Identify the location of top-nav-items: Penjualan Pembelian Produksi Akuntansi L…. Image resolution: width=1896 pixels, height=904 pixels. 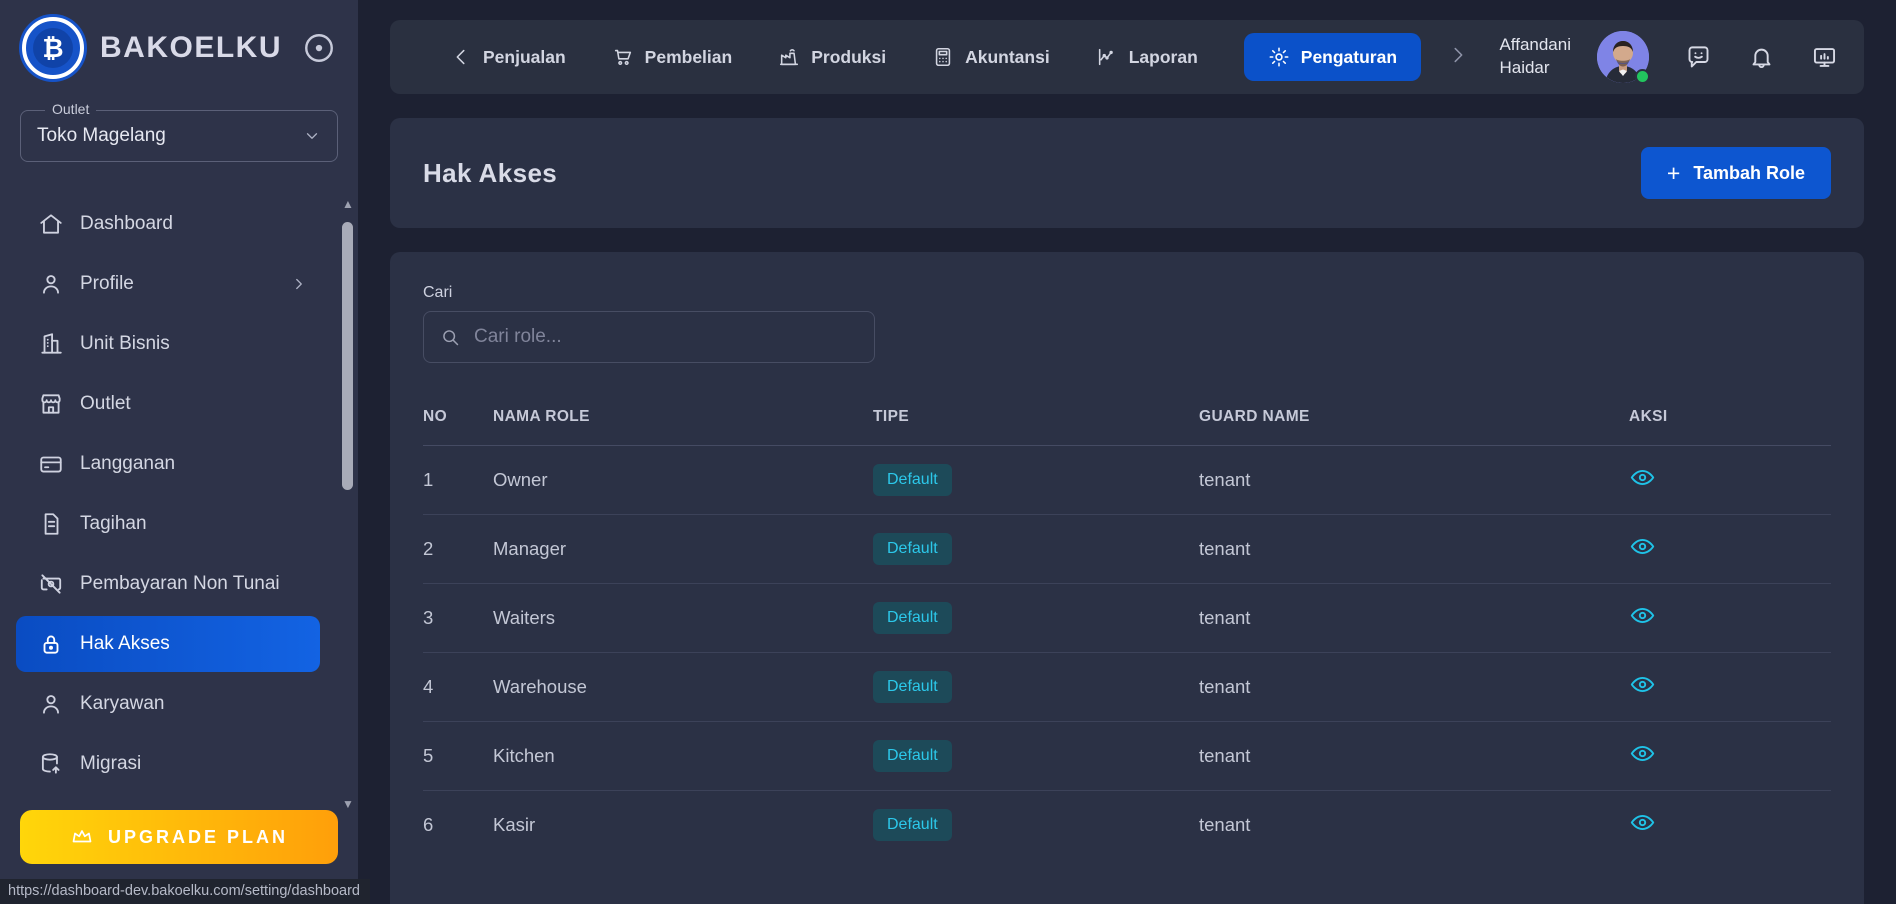
(936, 57).